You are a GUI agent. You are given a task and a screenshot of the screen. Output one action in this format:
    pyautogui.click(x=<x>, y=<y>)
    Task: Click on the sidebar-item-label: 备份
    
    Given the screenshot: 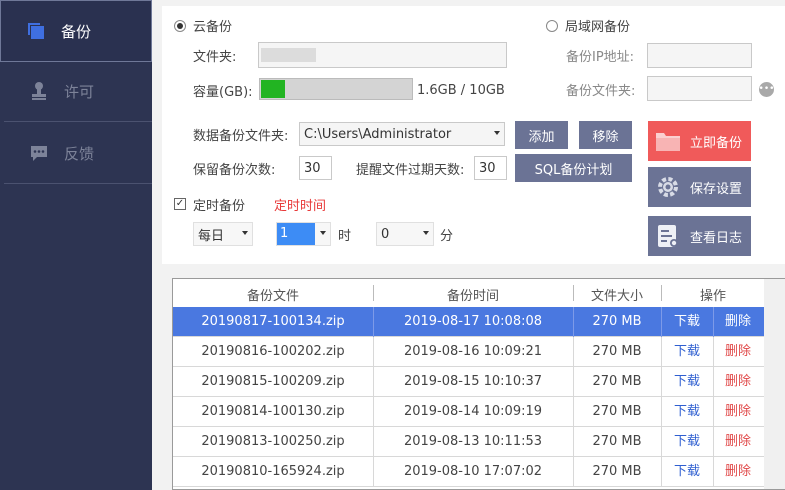 What is the action you would take?
    pyautogui.click(x=76, y=31)
    